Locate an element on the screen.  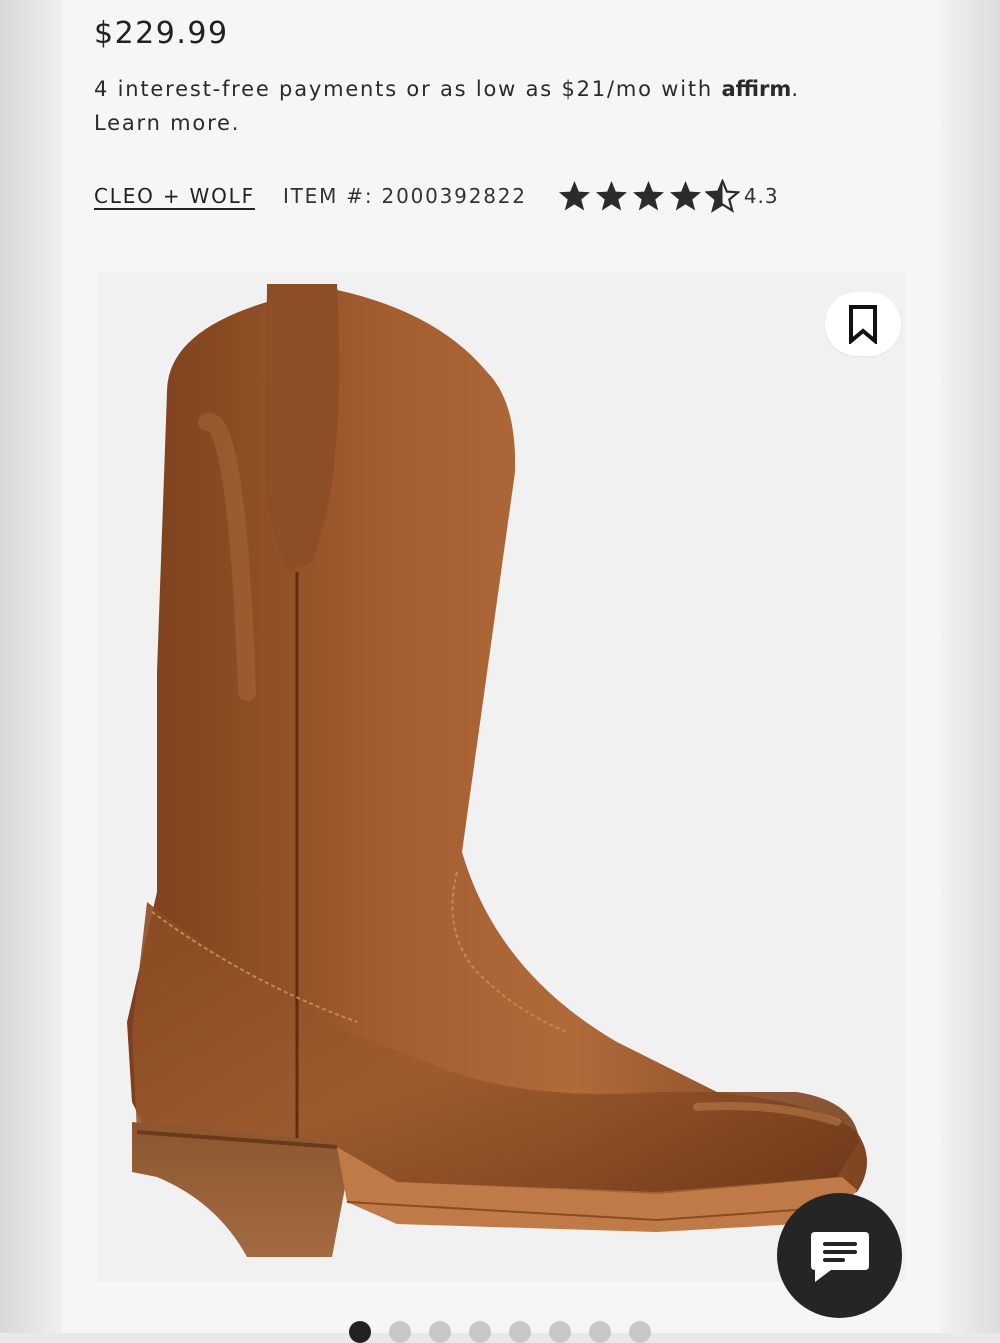
bookmark-icon is located at coordinates (863, 324).